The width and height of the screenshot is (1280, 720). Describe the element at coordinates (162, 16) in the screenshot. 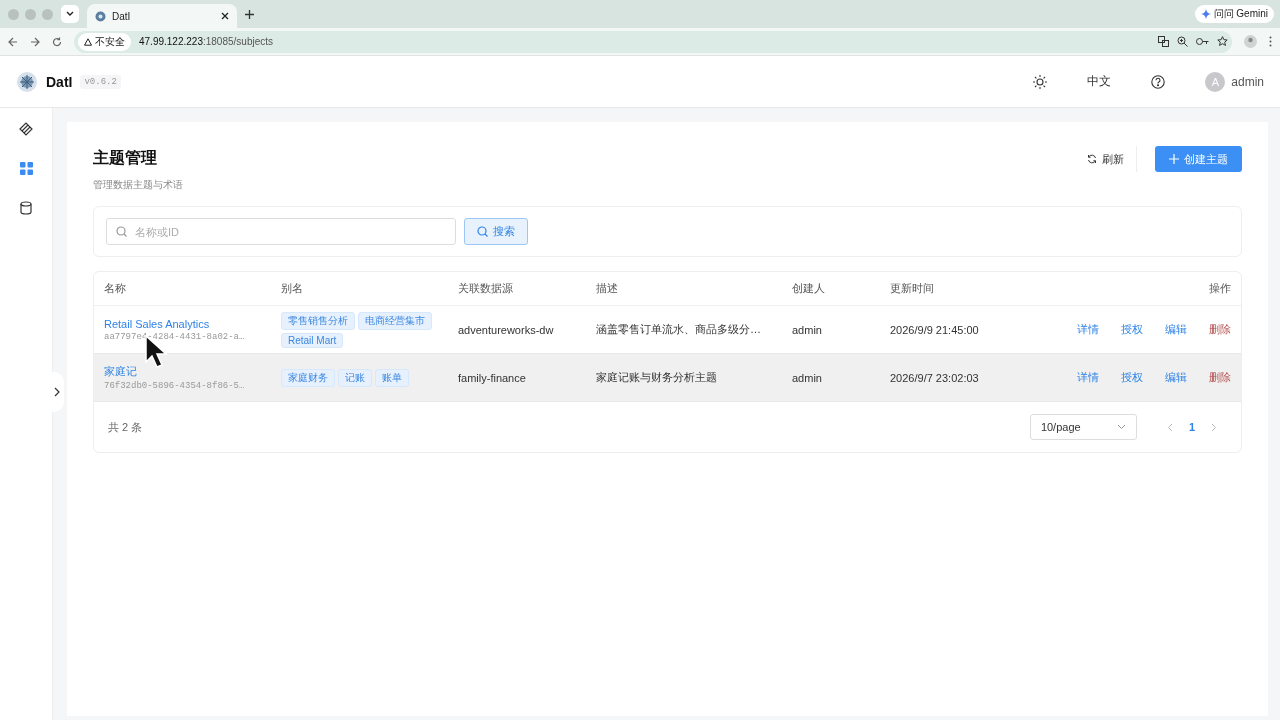

I see `browser-tab: DatI` at that location.